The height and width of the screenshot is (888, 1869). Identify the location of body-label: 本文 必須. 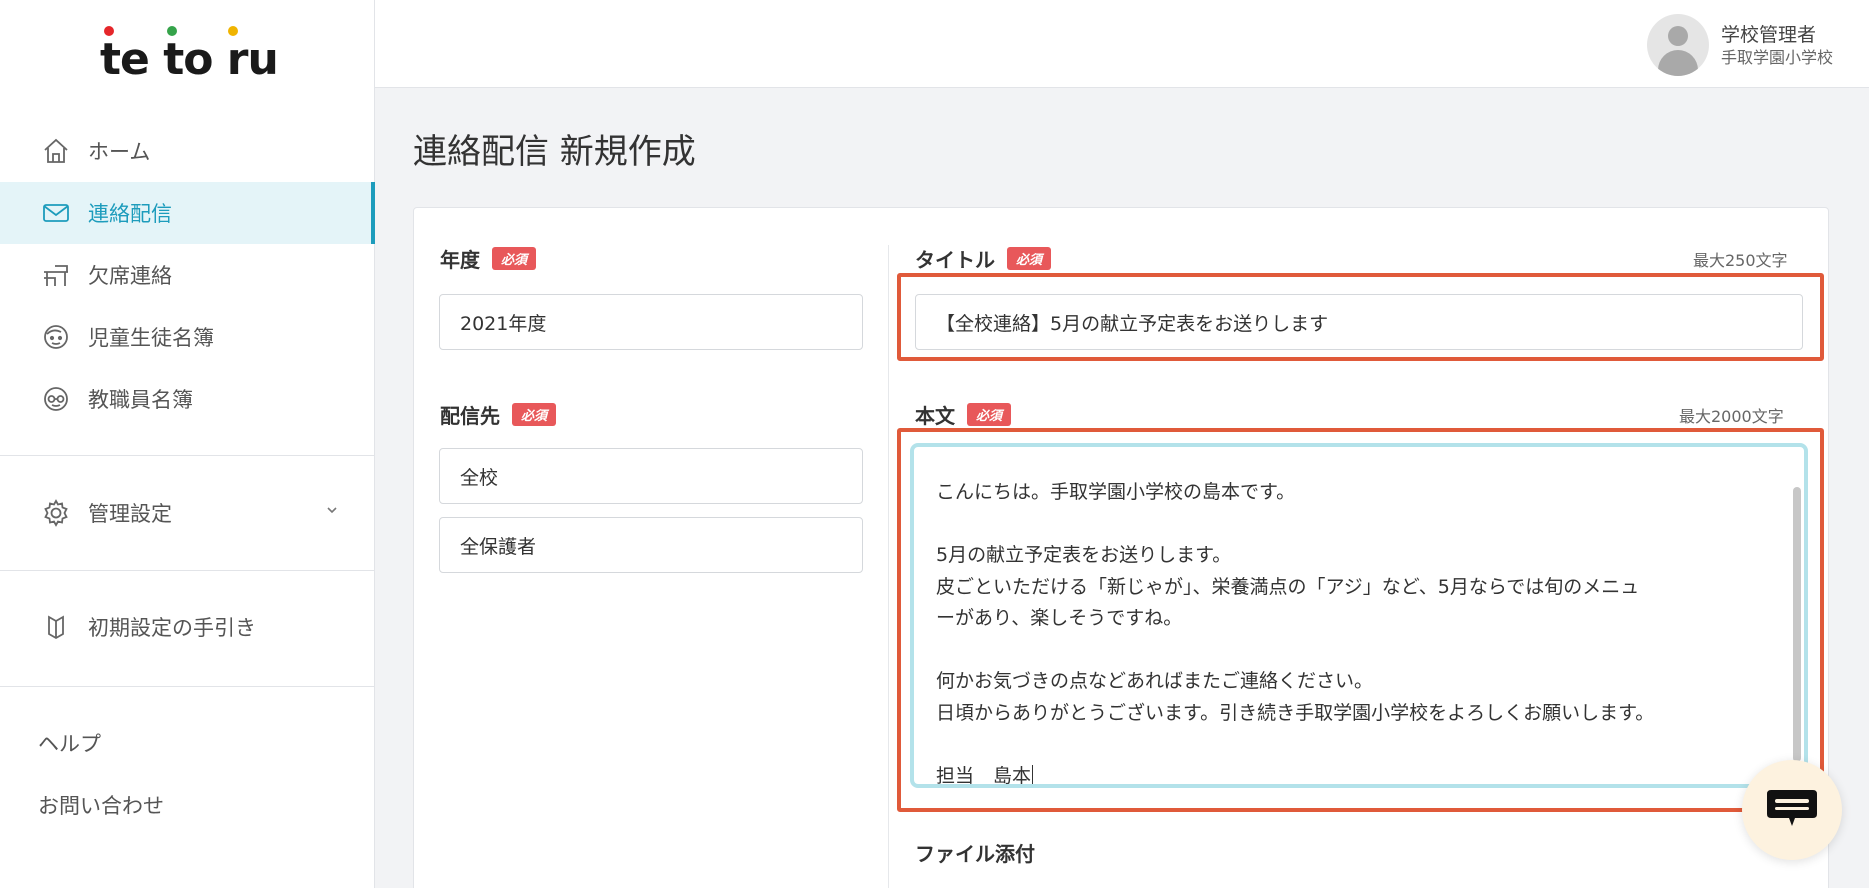
(963, 414).